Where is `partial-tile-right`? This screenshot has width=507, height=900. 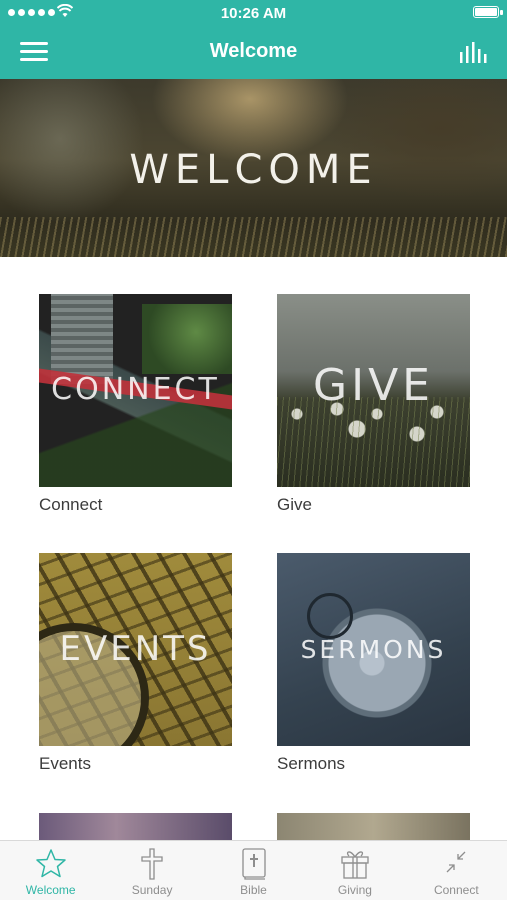 partial-tile-right is located at coordinates (373, 826).